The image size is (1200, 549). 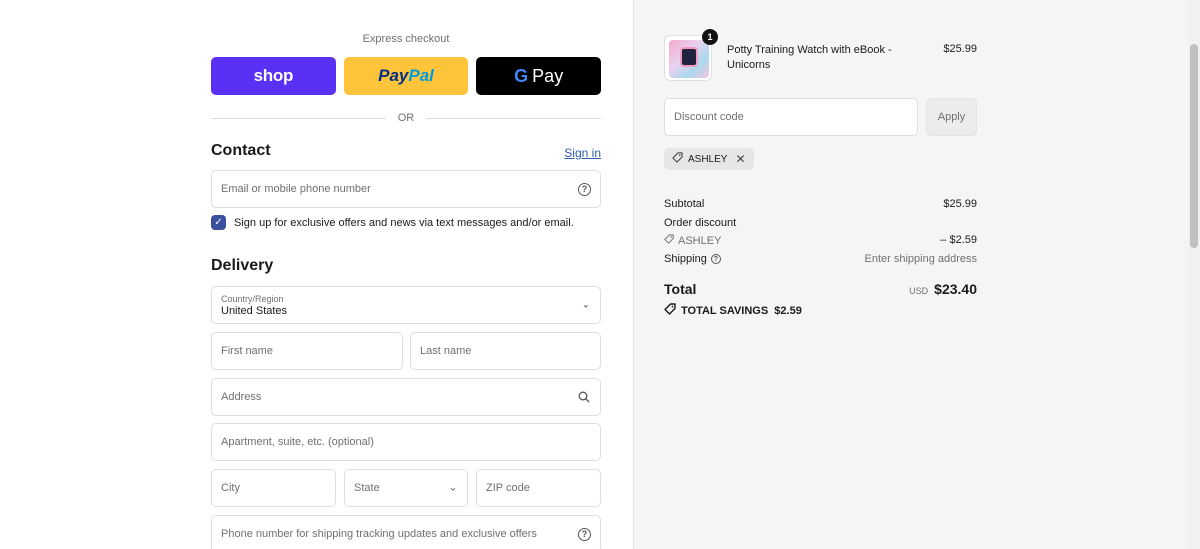 I want to click on zip-field: ZIP code, so click(x=538, y=488).